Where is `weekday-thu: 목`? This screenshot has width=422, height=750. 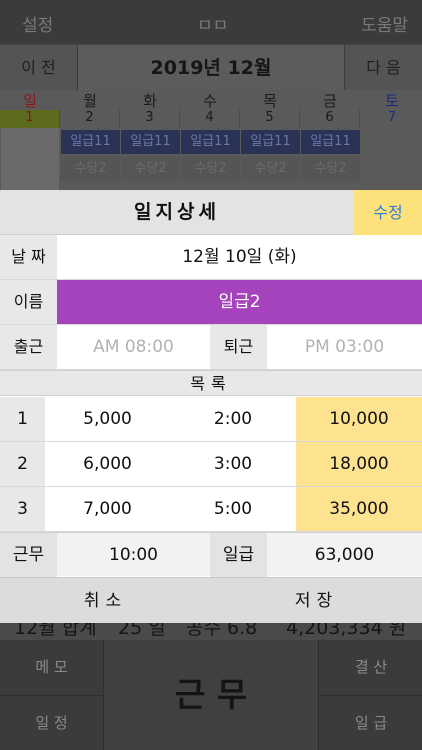
weekday-thu: 목 is located at coordinates (270, 101).